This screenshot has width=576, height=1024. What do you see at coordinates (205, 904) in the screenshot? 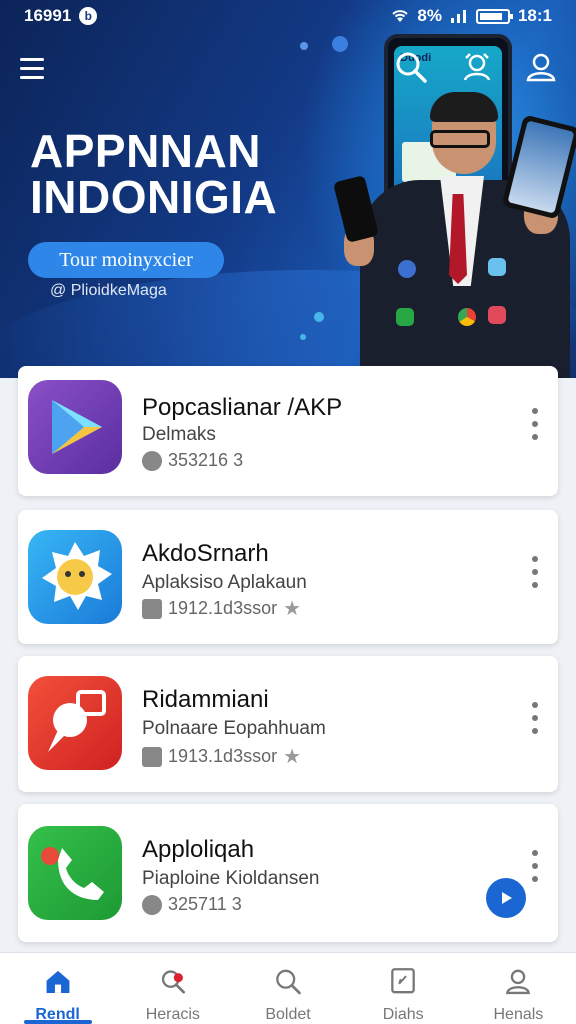
I see `app-meta-text: 325711 3` at bounding box center [205, 904].